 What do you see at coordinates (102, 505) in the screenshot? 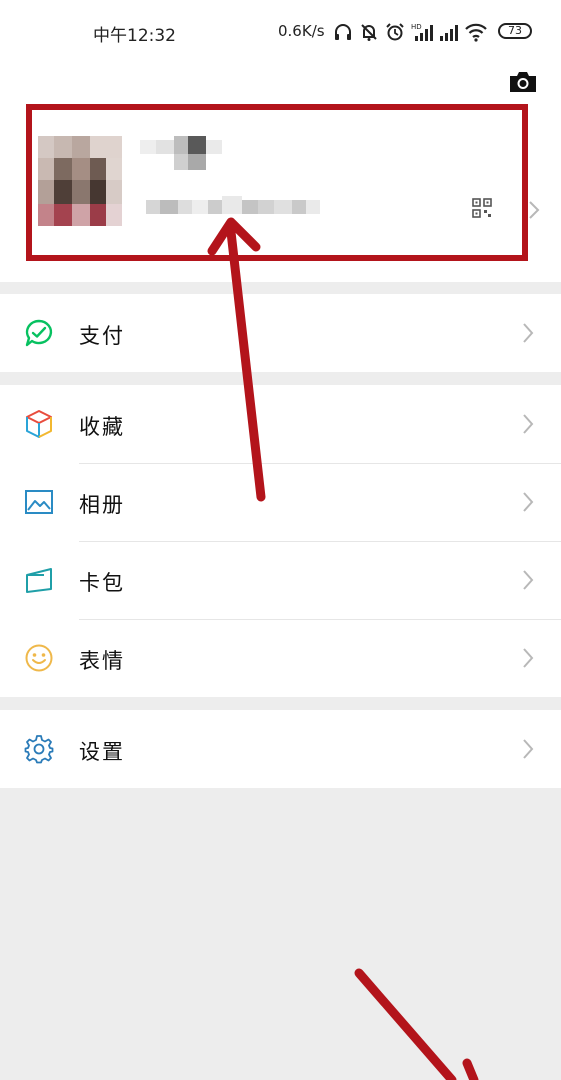
I see `menu-item-label: 相册` at bounding box center [102, 505].